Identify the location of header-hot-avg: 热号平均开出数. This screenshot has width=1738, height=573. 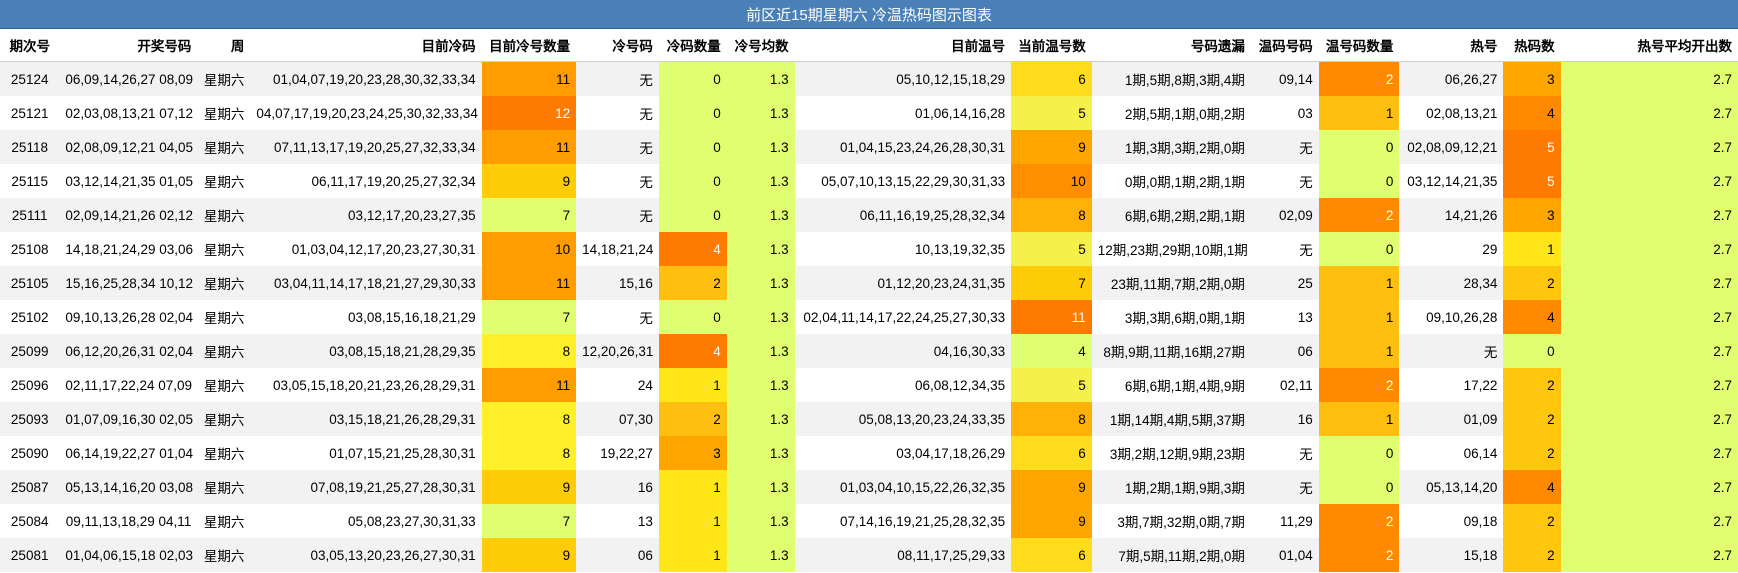
(1649, 45).